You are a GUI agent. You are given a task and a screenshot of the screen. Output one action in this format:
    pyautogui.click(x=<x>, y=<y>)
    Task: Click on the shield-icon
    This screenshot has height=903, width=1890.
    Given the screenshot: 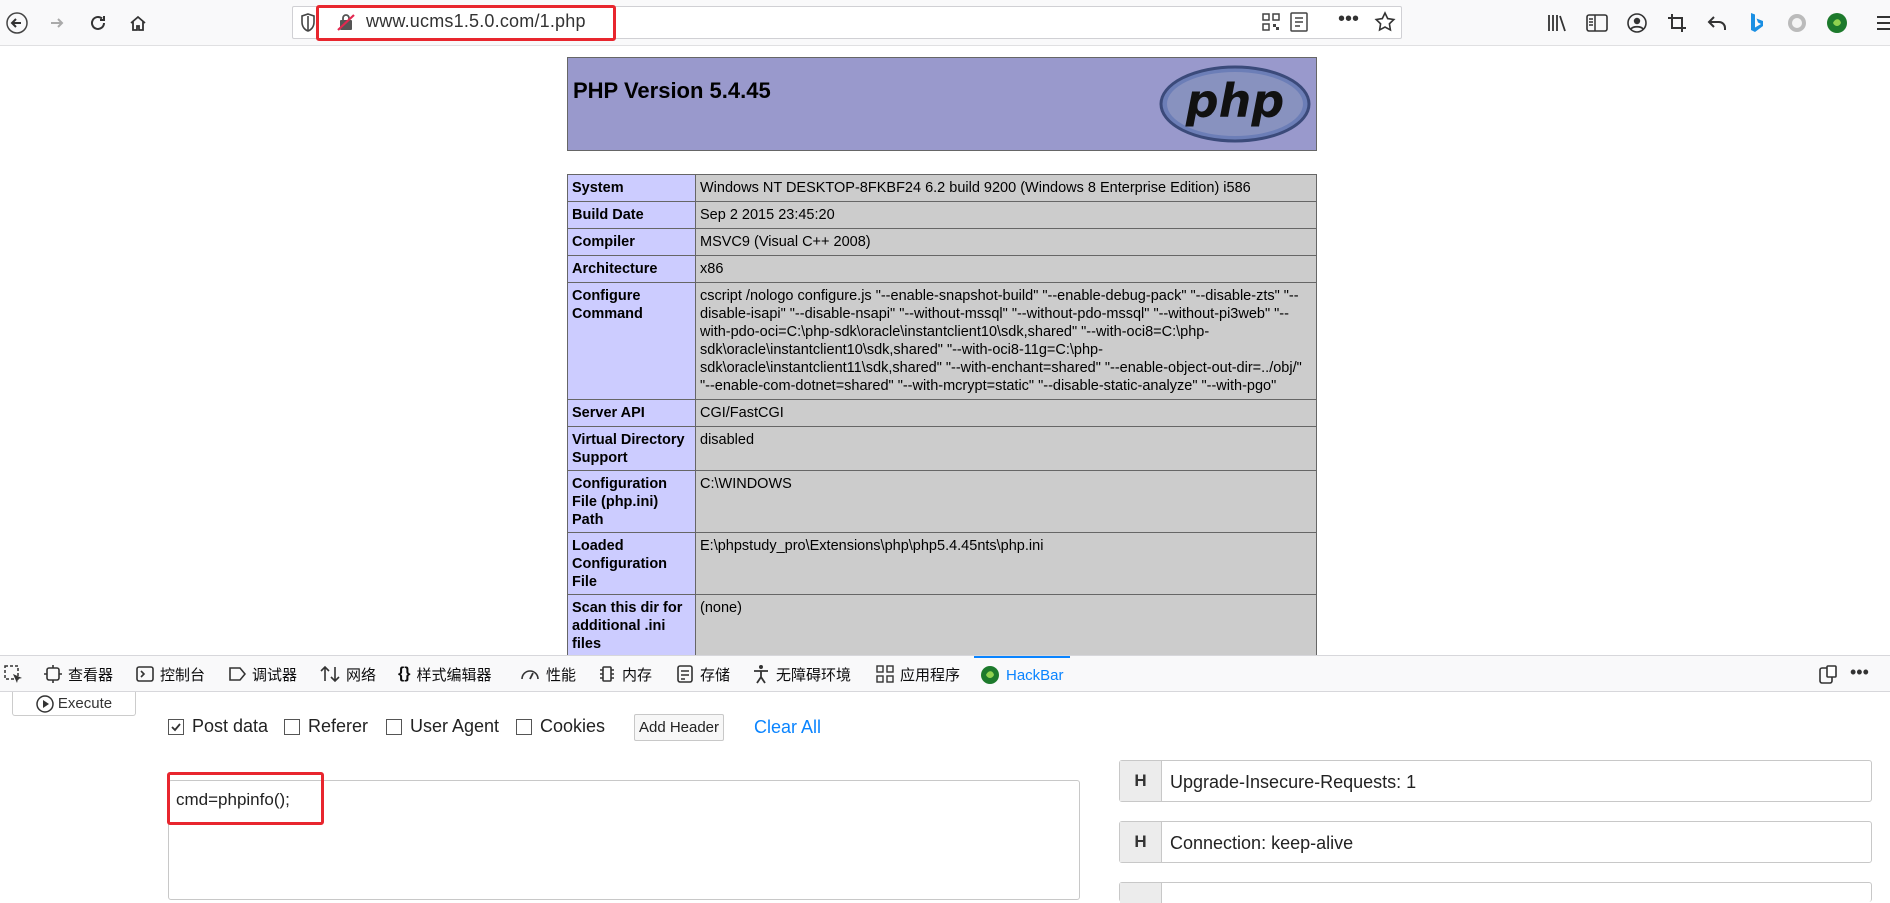 What is the action you would take?
    pyautogui.click(x=308, y=25)
    